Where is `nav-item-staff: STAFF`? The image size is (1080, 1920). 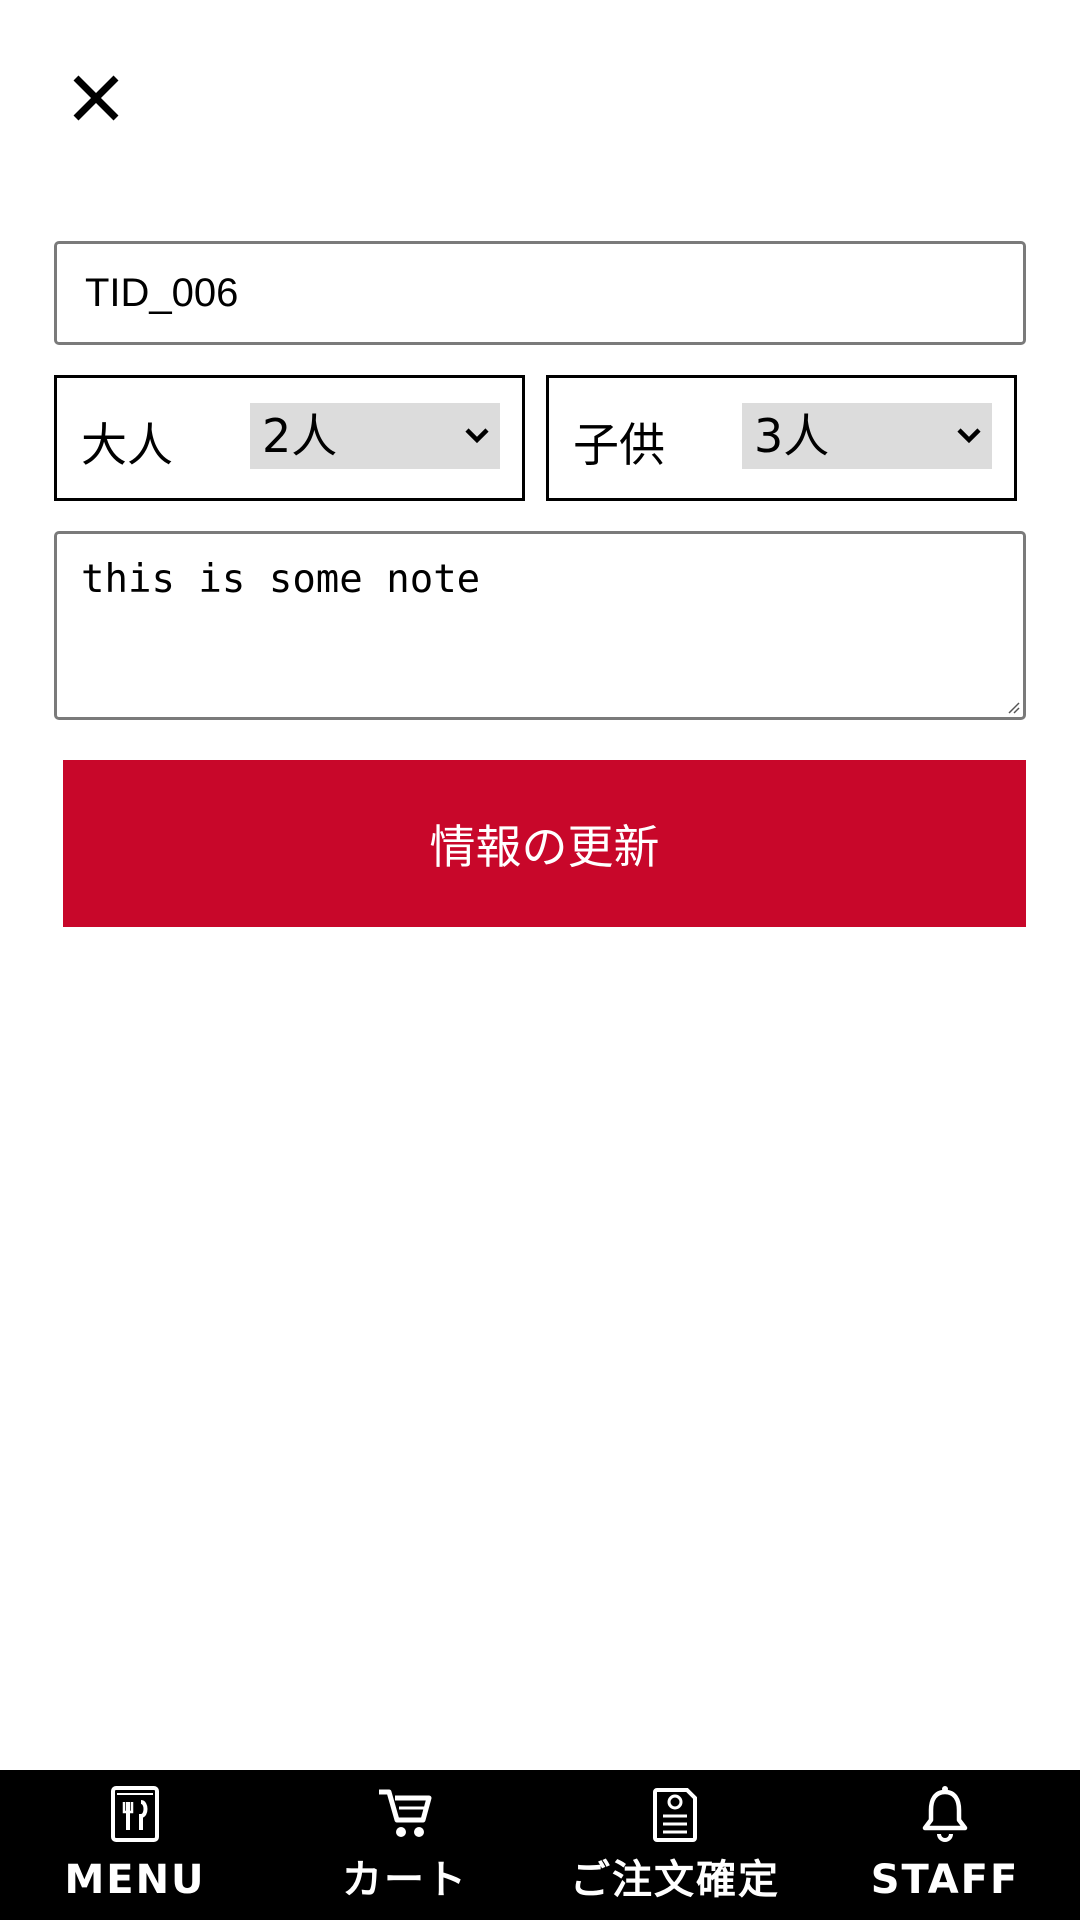
nav-item-staff: STAFF is located at coordinates (945, 1845).